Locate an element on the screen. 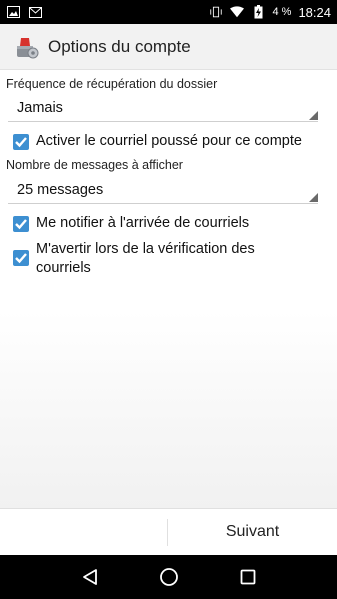 The width and height of the screenshot is (337, 599). battery-charging-icon is located at coordinates (258, 12).